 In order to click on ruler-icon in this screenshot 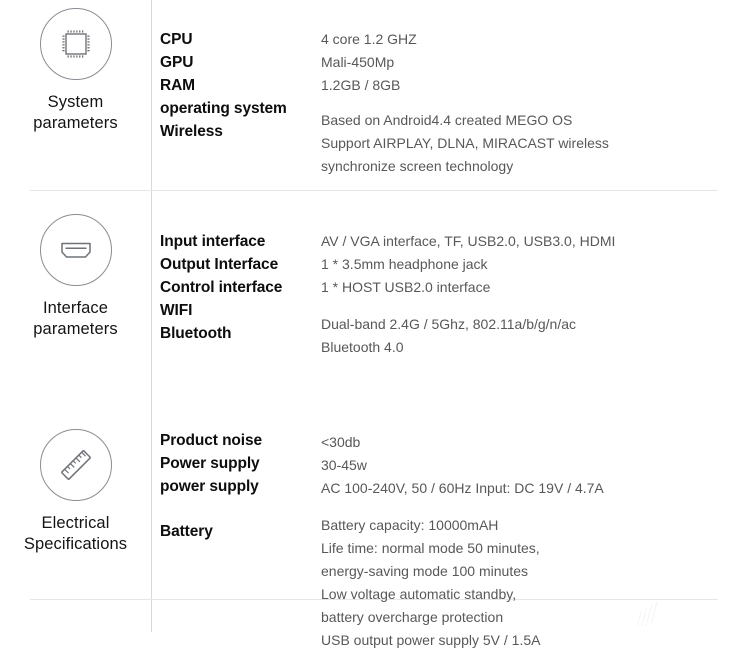, I will do `click(75, 465)`.